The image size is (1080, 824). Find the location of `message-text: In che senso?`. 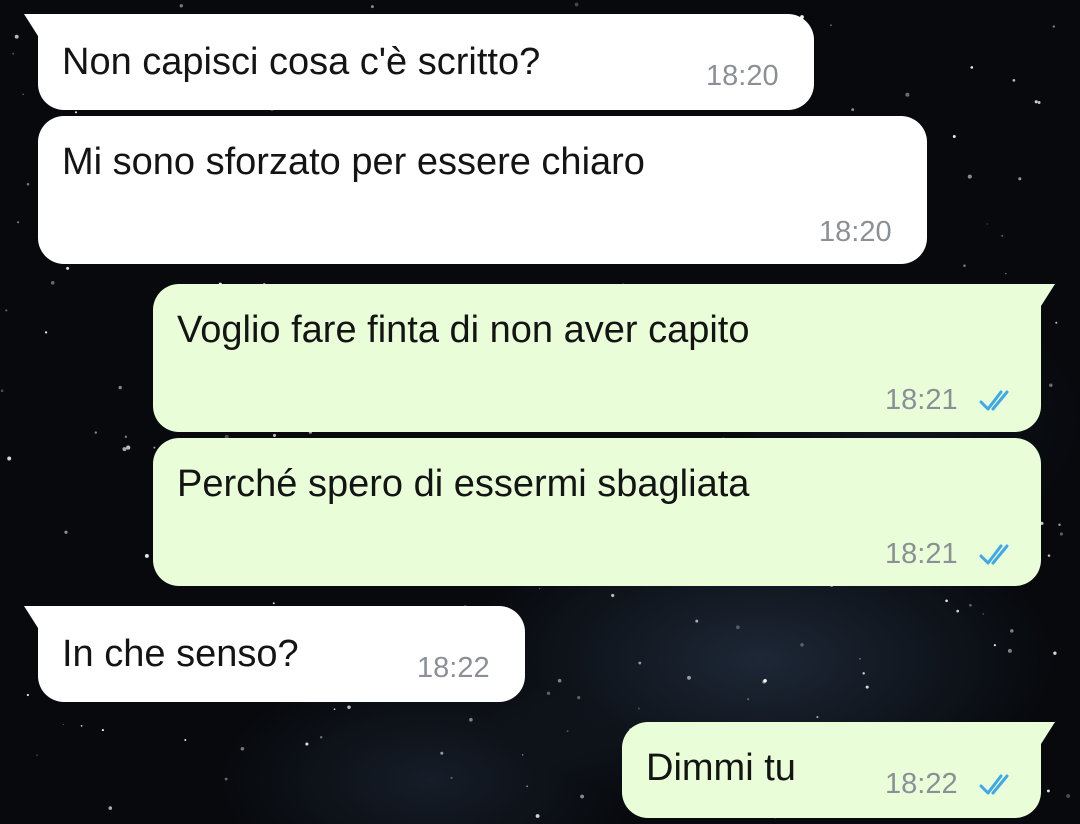

message-text: In che senso? is located at coordinates (180, 654).